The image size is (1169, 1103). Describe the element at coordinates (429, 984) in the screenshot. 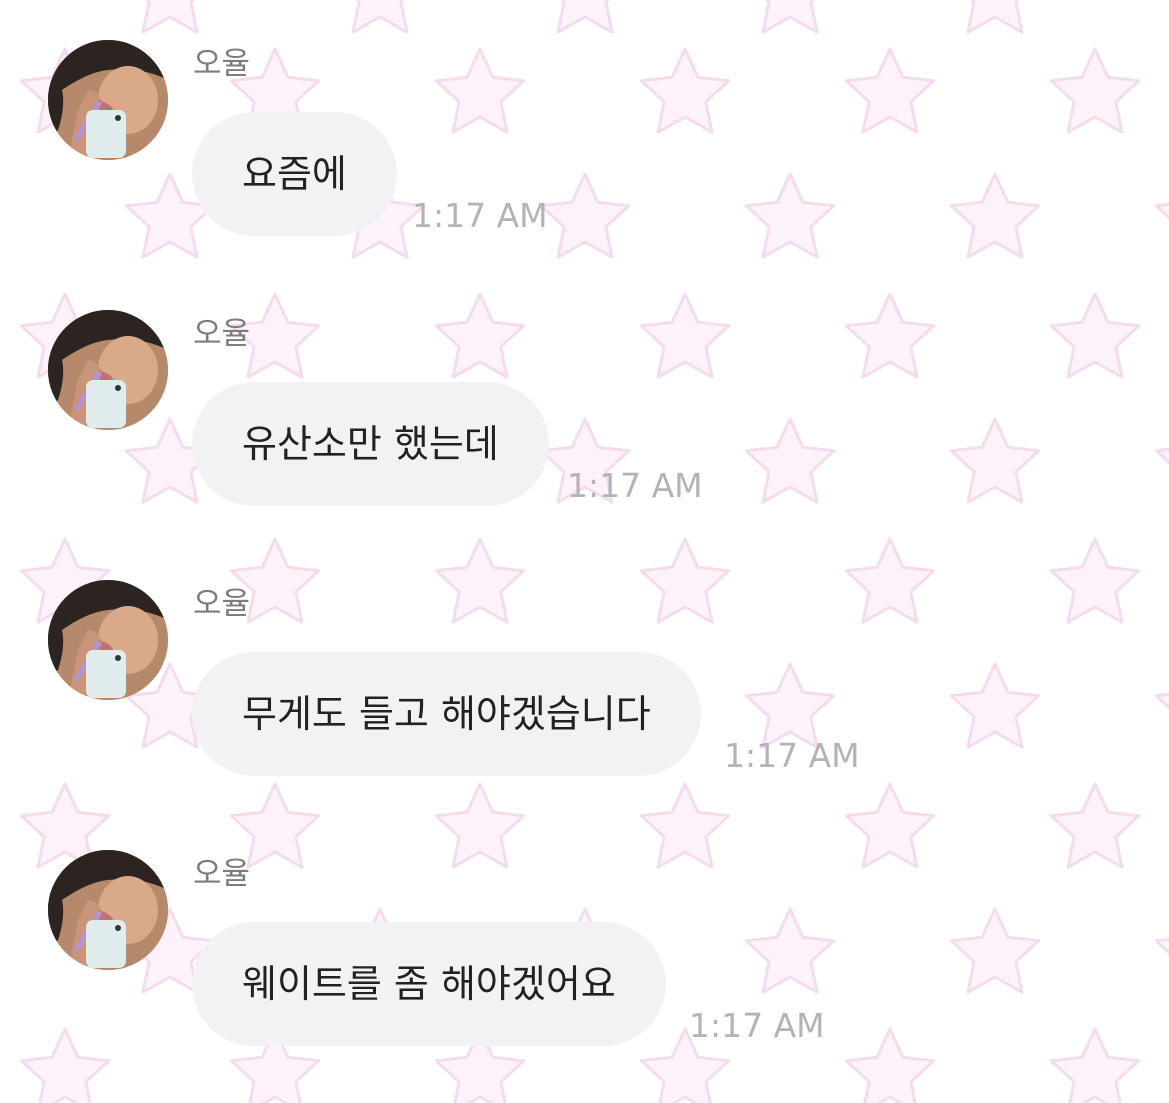

I see `message-bubble: 웨이트를 좀 해야겠어요` at that location.